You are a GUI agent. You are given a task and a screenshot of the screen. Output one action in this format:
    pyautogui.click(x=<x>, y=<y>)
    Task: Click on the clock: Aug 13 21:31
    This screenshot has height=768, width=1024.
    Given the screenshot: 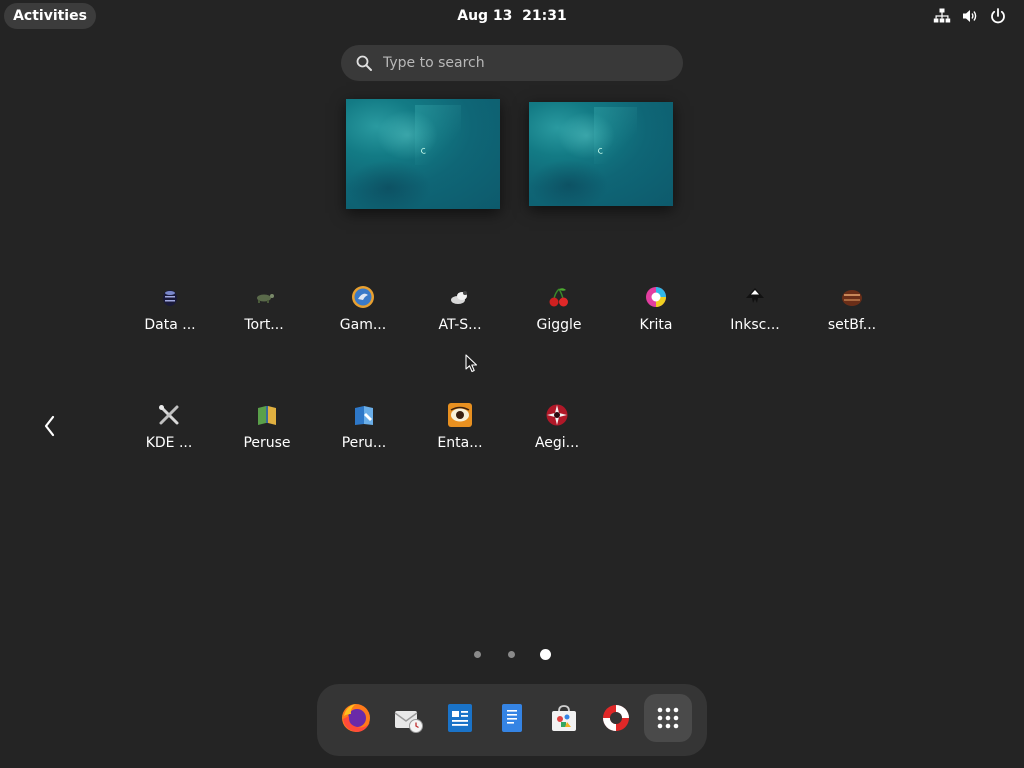 What is the action you would take?
    pyautogui.click(x=512, y=16)
    